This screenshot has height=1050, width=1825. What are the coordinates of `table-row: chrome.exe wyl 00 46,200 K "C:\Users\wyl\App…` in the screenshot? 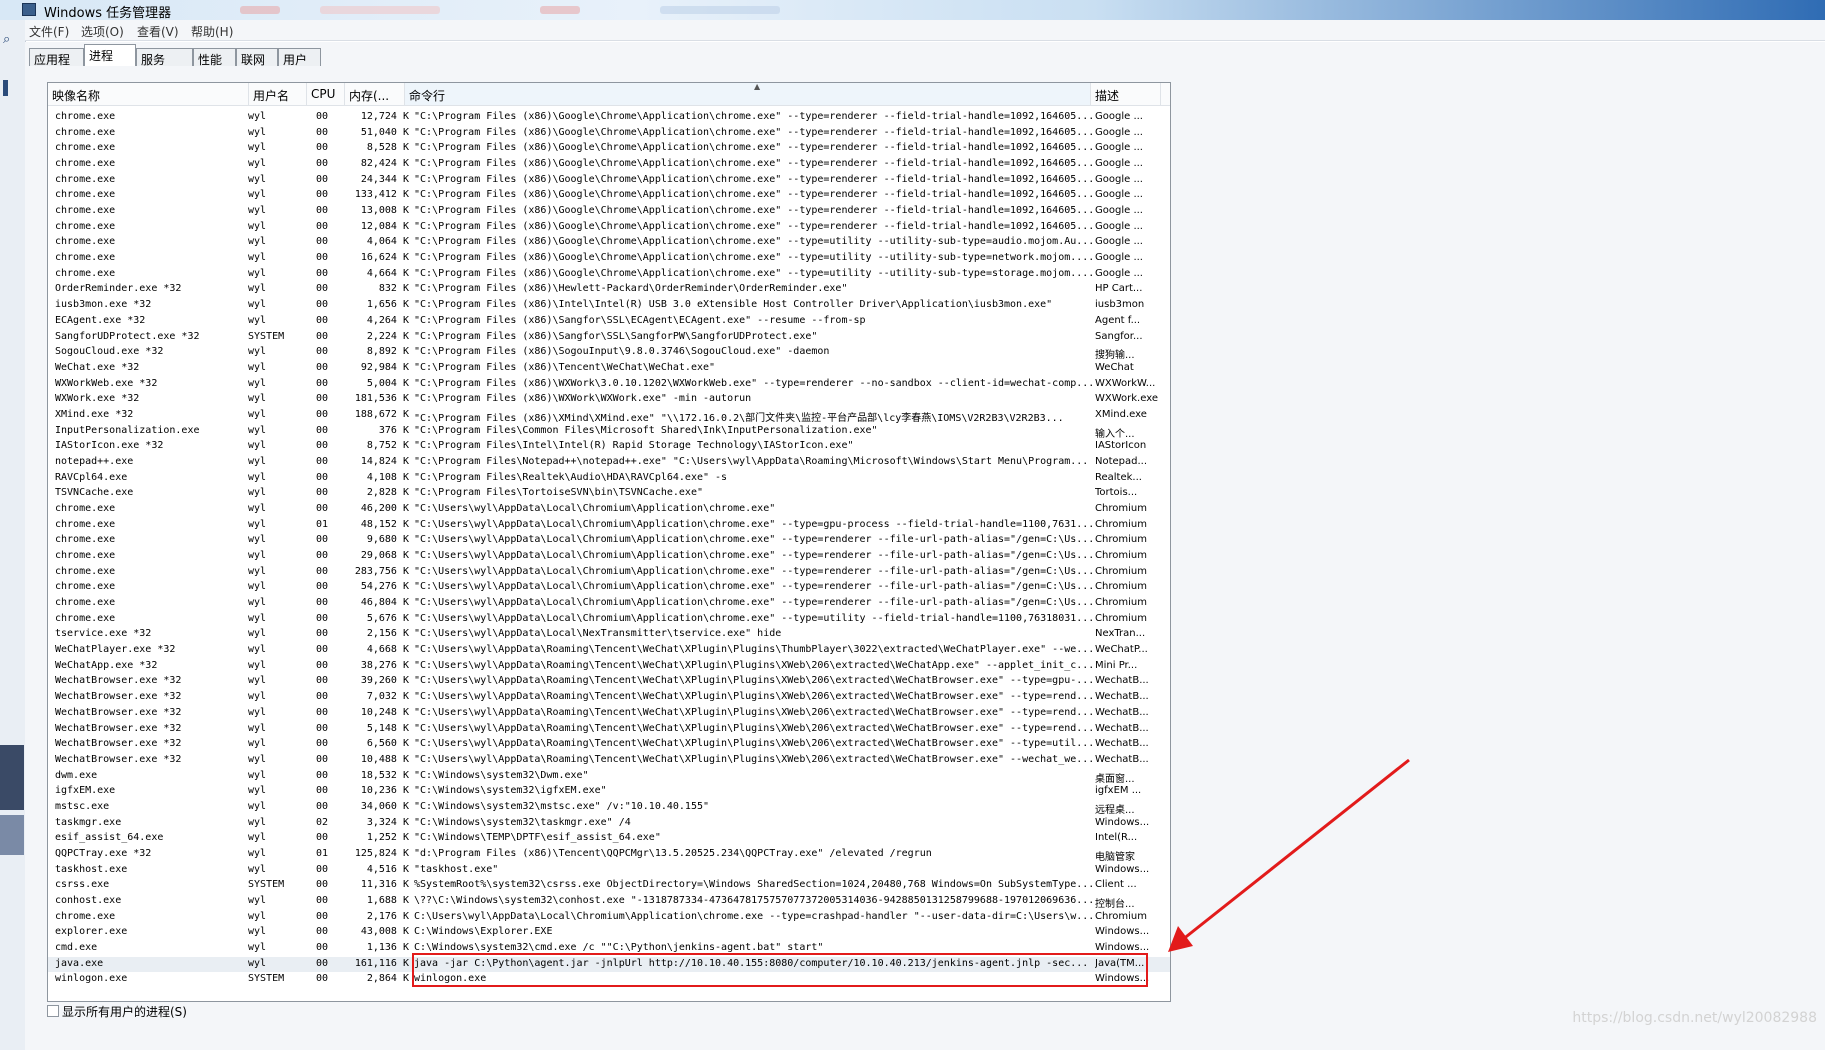 It's located at (609, 510).